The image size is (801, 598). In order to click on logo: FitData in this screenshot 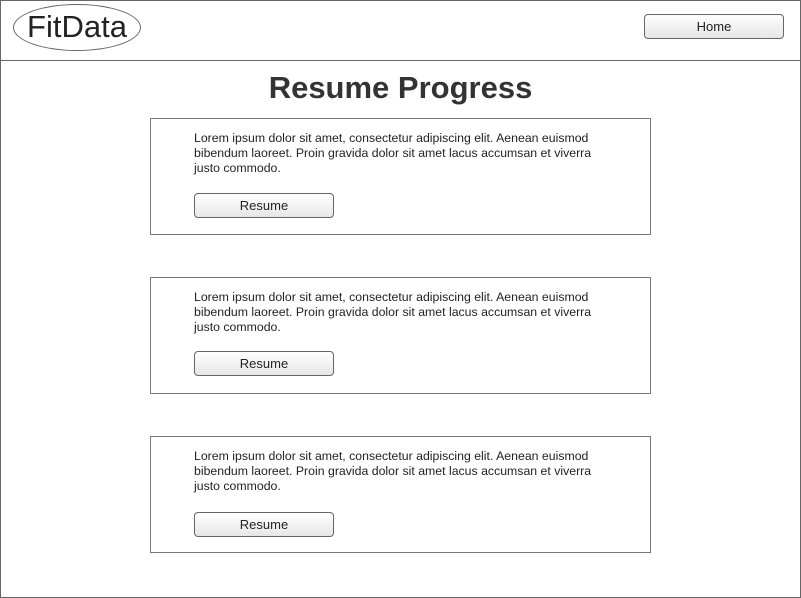, I will do `click(77, 27)`.